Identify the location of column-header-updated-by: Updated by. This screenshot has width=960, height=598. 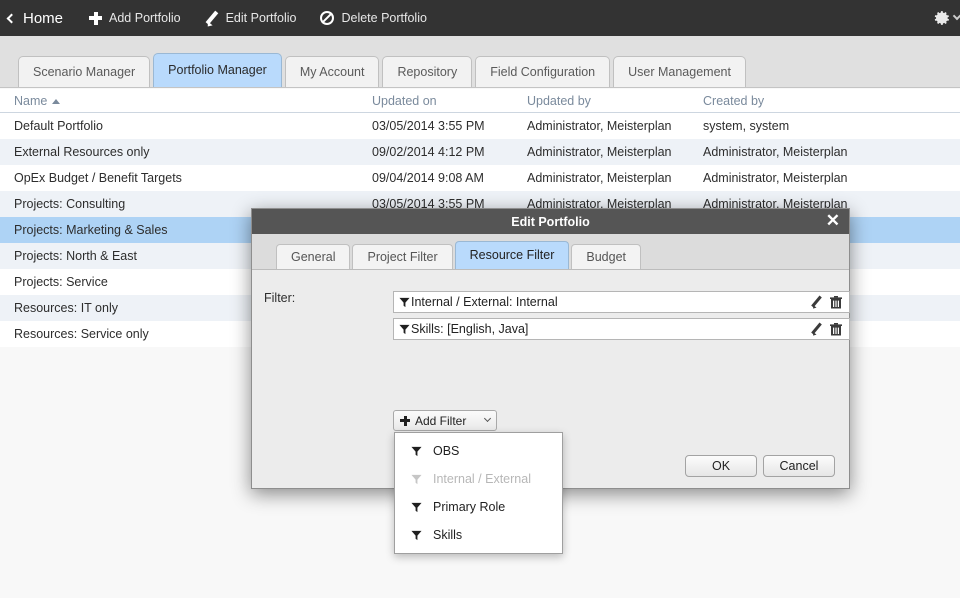
(615, 101).